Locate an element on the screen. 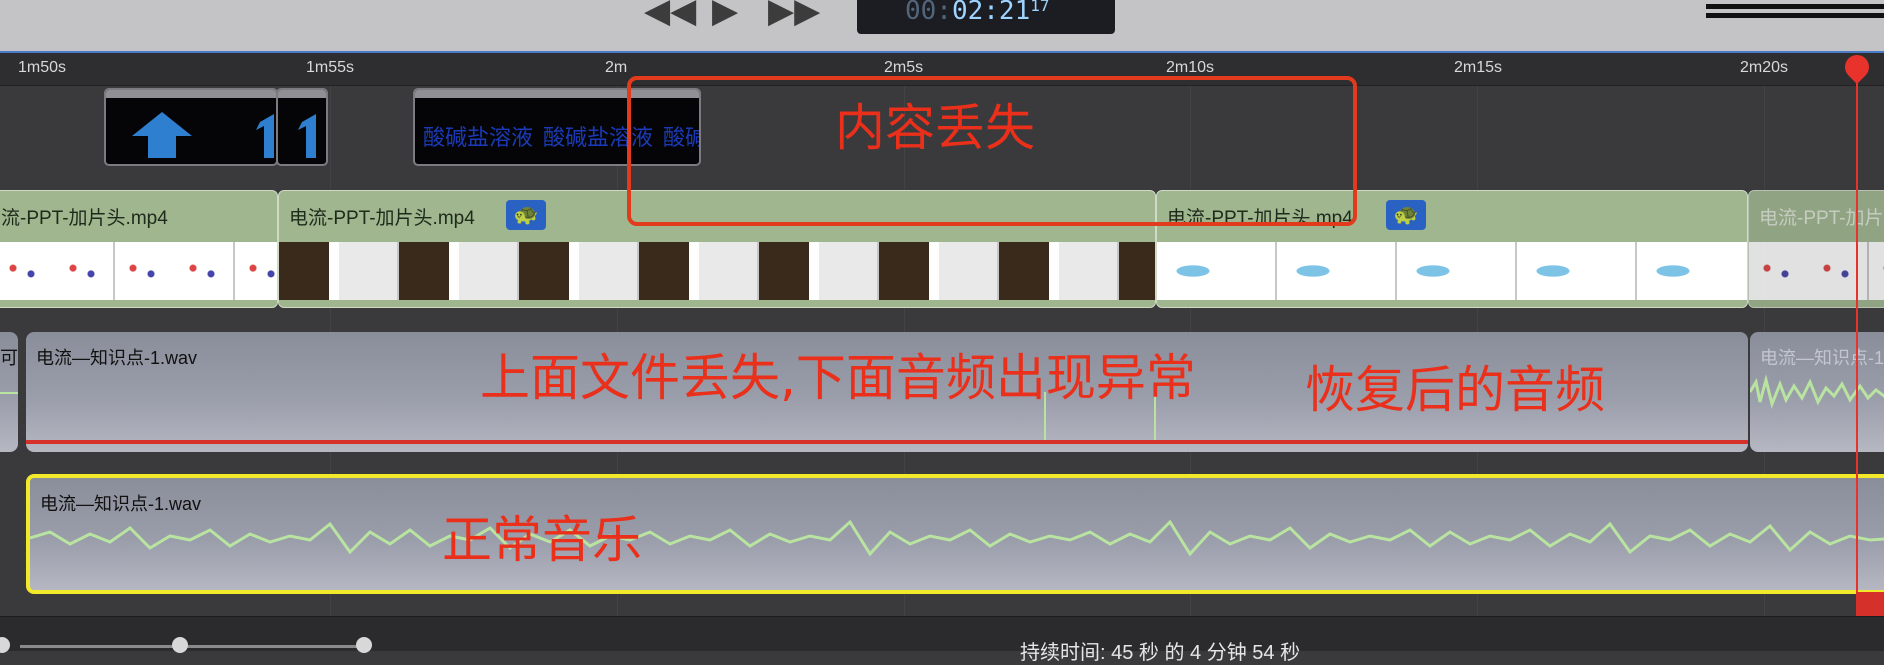  audio-clip-stub-label: 可 is located at coordinates (9, 358).